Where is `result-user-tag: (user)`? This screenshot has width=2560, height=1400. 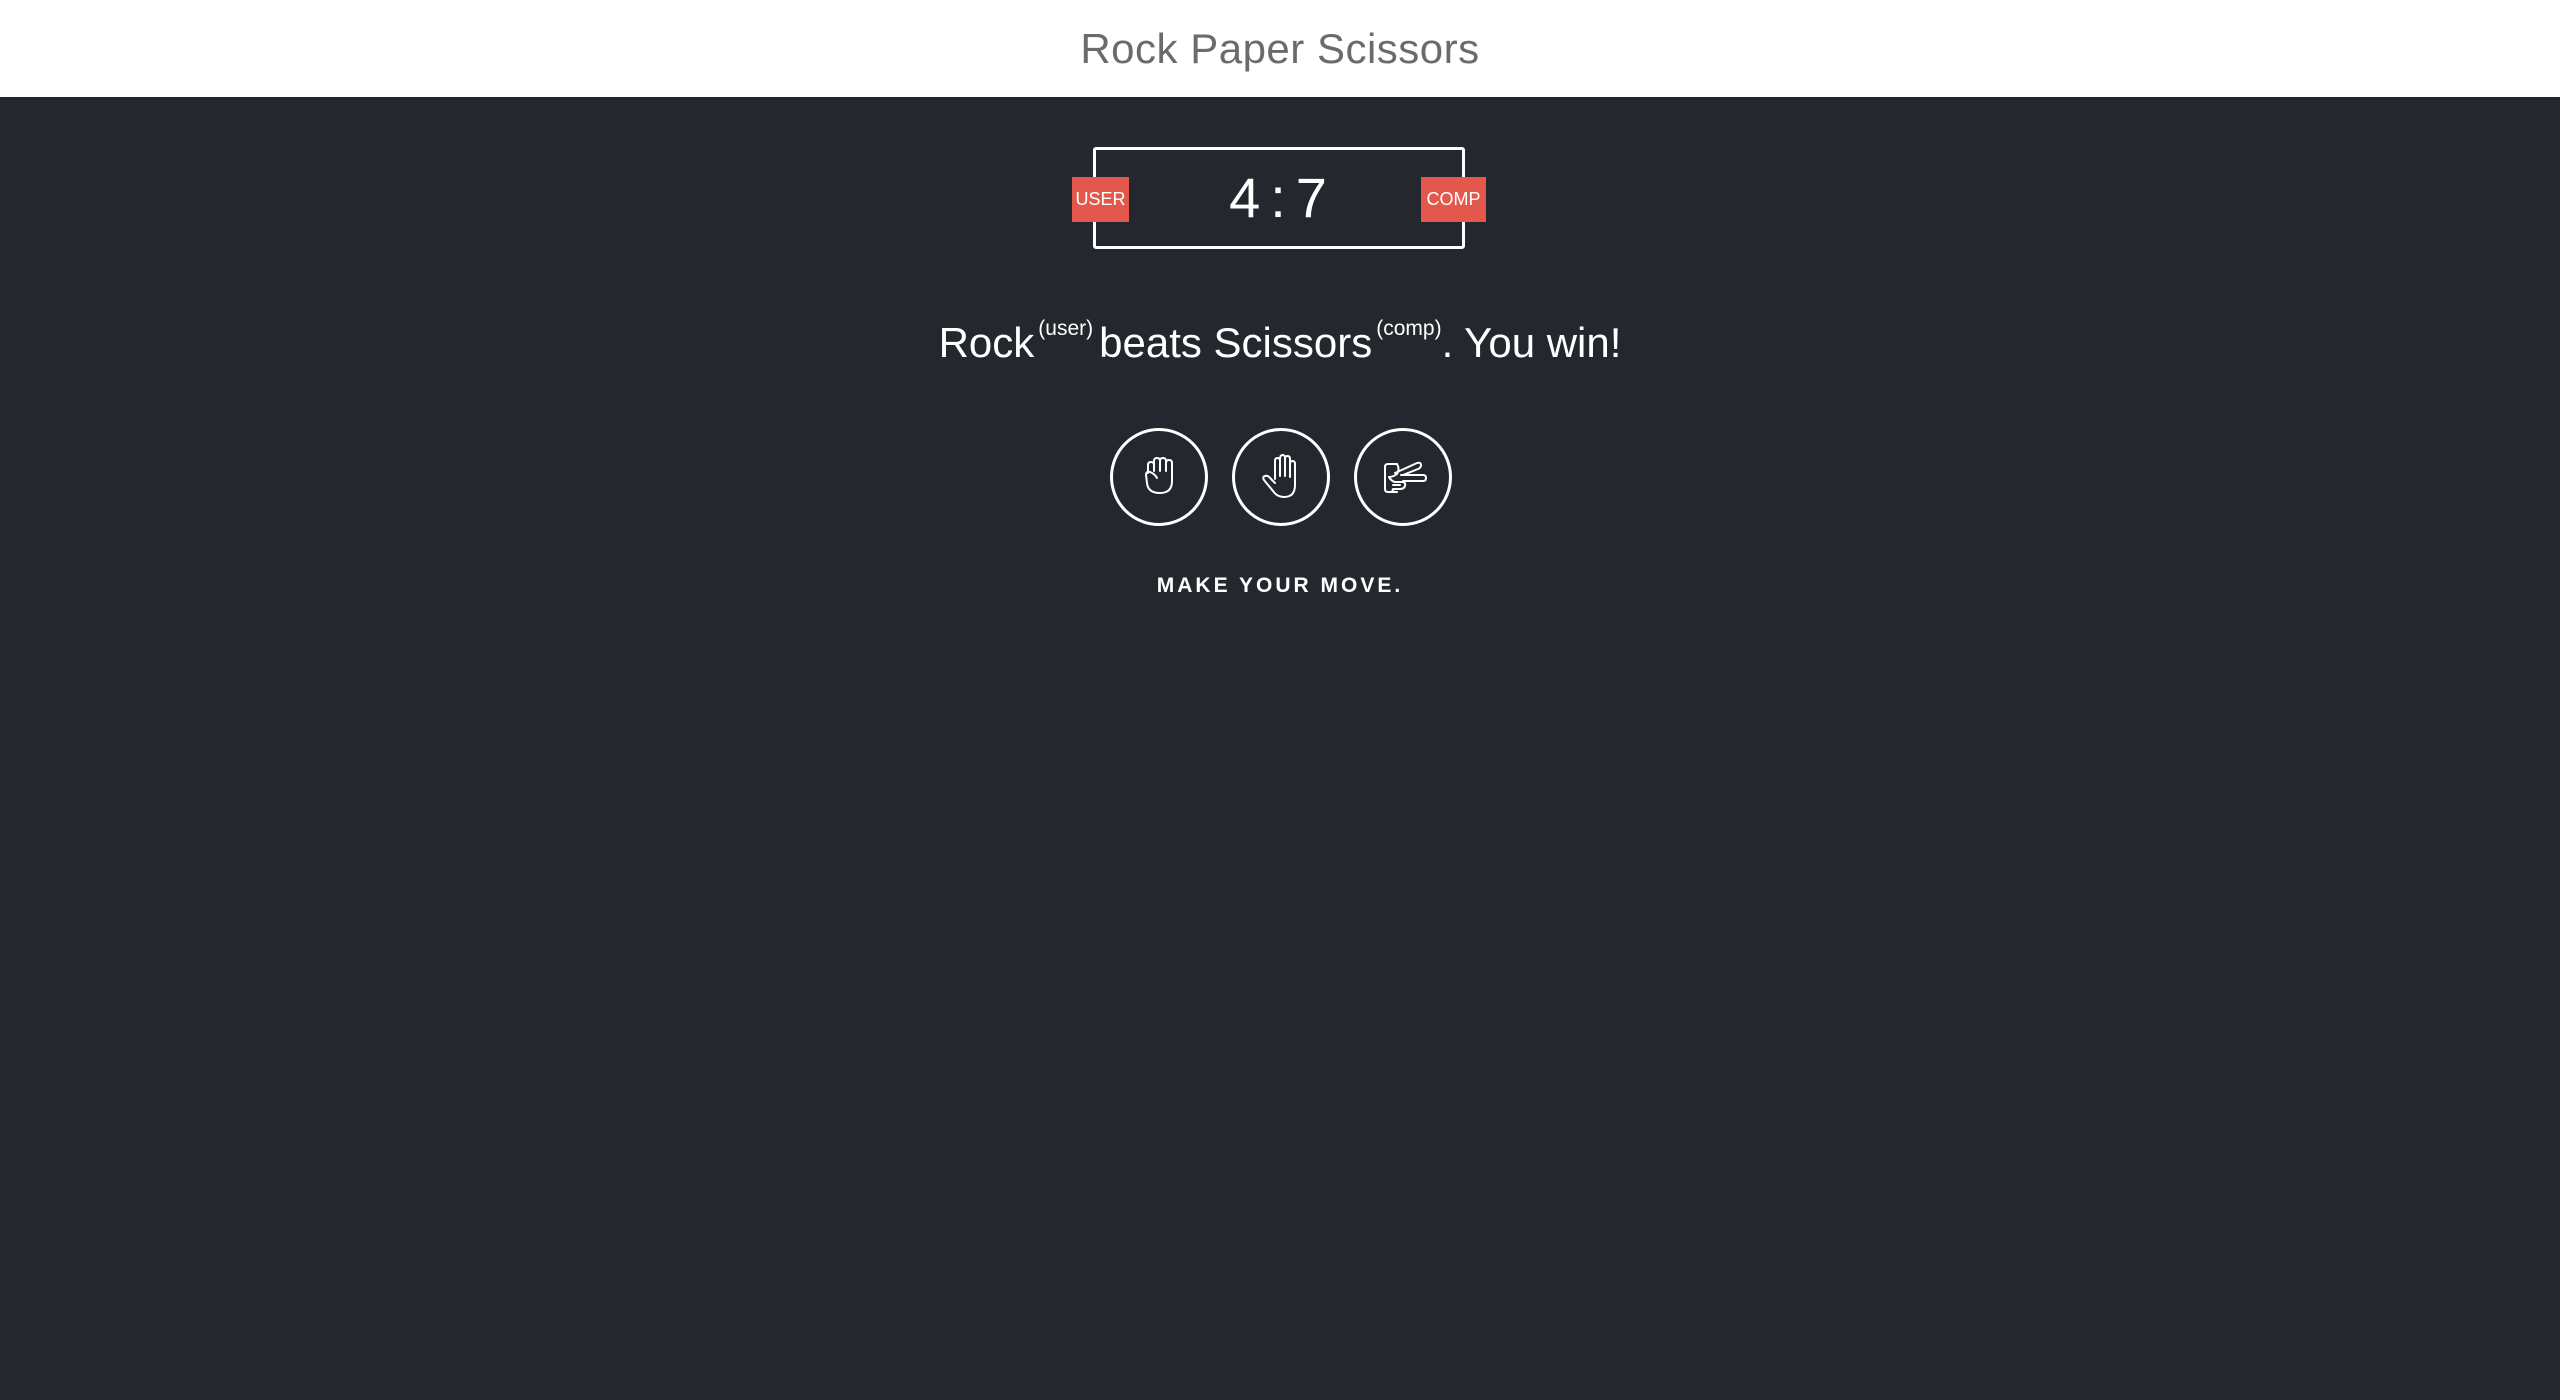
result-user-tag: (user) is located at coordinates (1066, 328).